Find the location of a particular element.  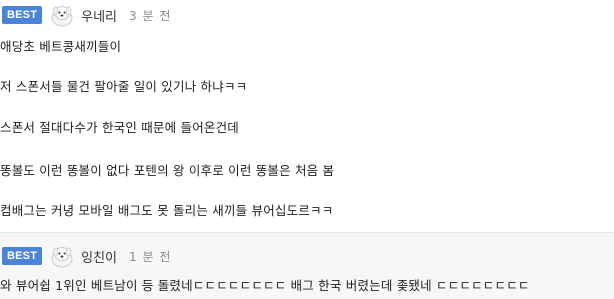

comment-header: BEST 우네리 3 분 전 is located at coordinates (85, 15).